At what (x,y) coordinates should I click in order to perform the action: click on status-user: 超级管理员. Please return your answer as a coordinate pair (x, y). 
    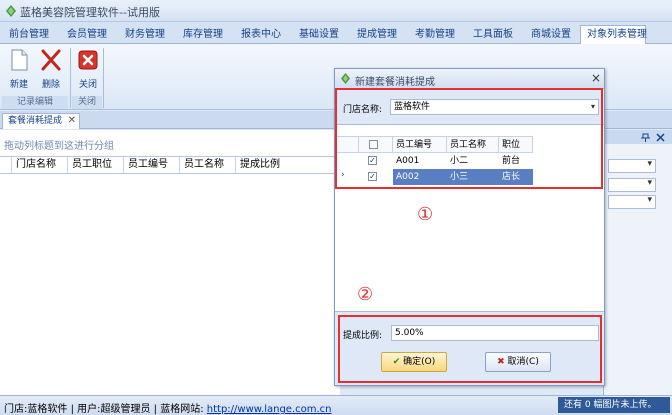
    Looking at the image, I should click on (125, 409).